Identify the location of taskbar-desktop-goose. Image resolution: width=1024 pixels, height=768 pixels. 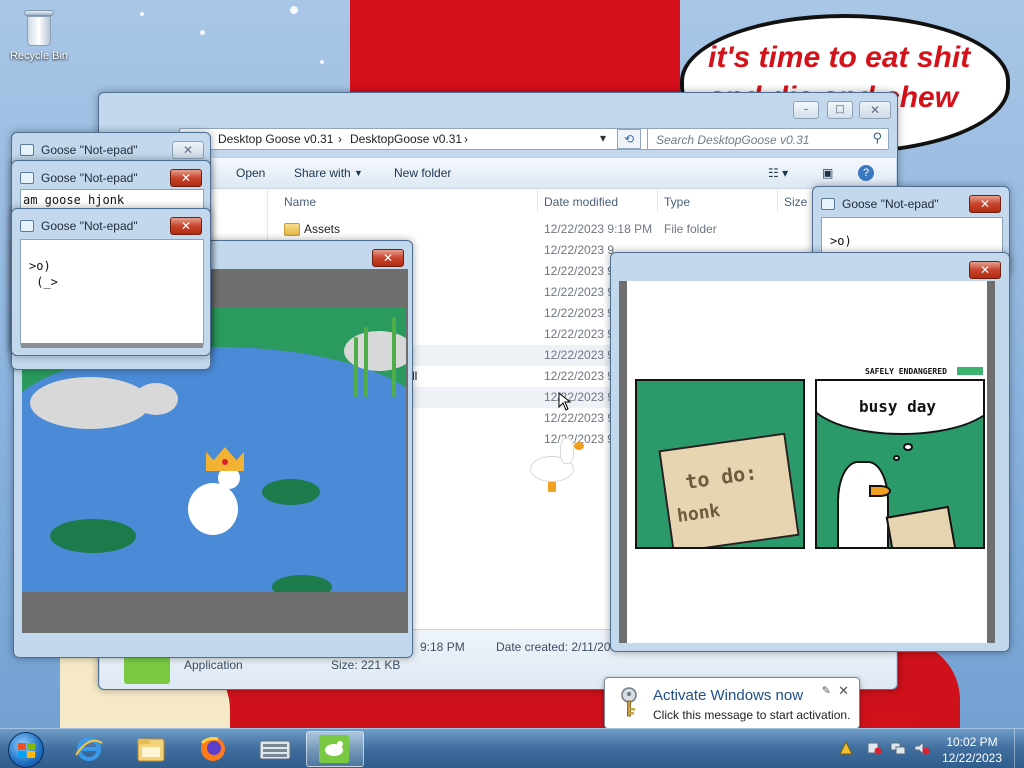
(335, 749).